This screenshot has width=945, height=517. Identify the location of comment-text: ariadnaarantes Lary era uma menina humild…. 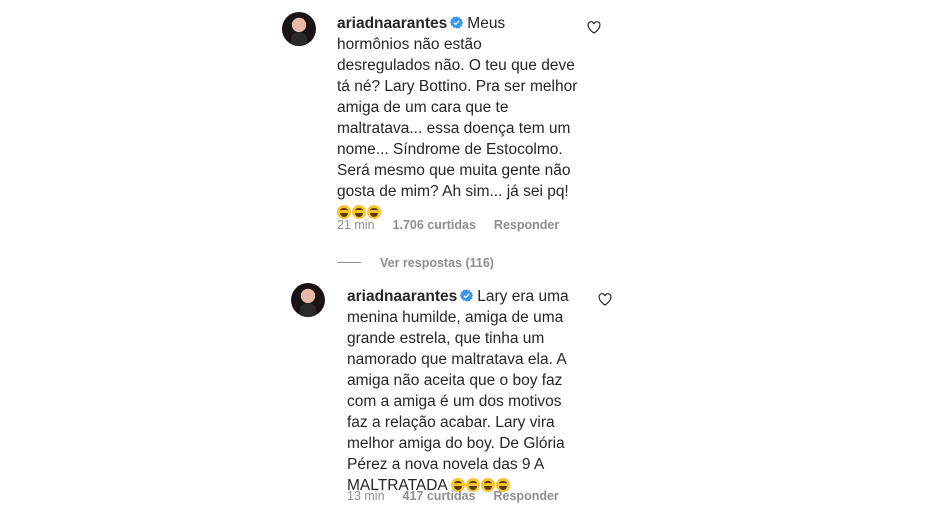
(472, 391).